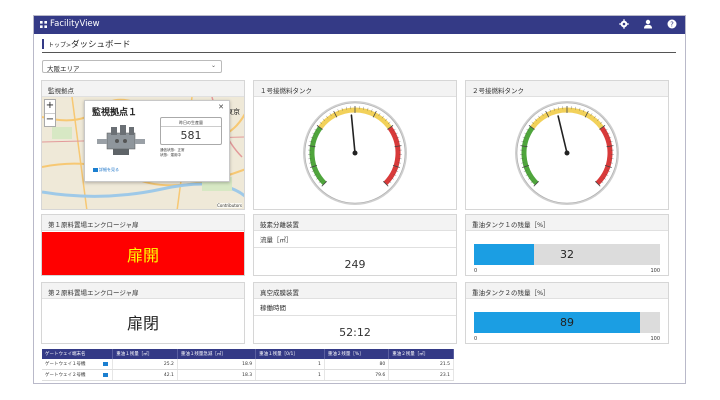 The height and width of the screenshot is (400, 720). I want to click on site-popup: 監視拠点１ ✕ 昨日の生産量 581 通信状態：正常 状態：運用中 詳細を見る, so click(157, 141).